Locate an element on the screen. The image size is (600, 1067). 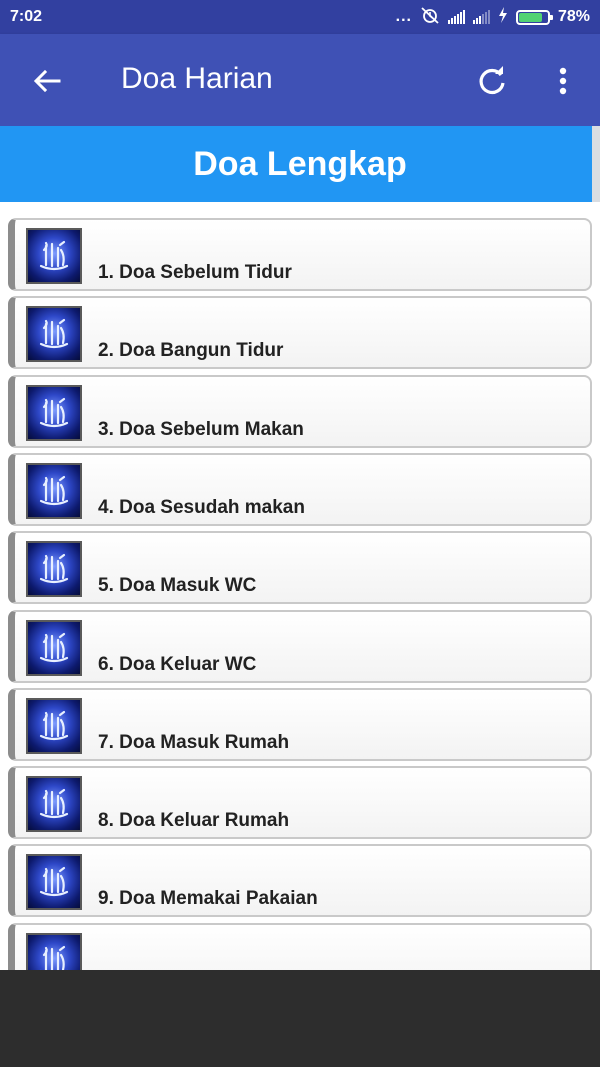
bottom-area is located at coordinates (300, 1018).